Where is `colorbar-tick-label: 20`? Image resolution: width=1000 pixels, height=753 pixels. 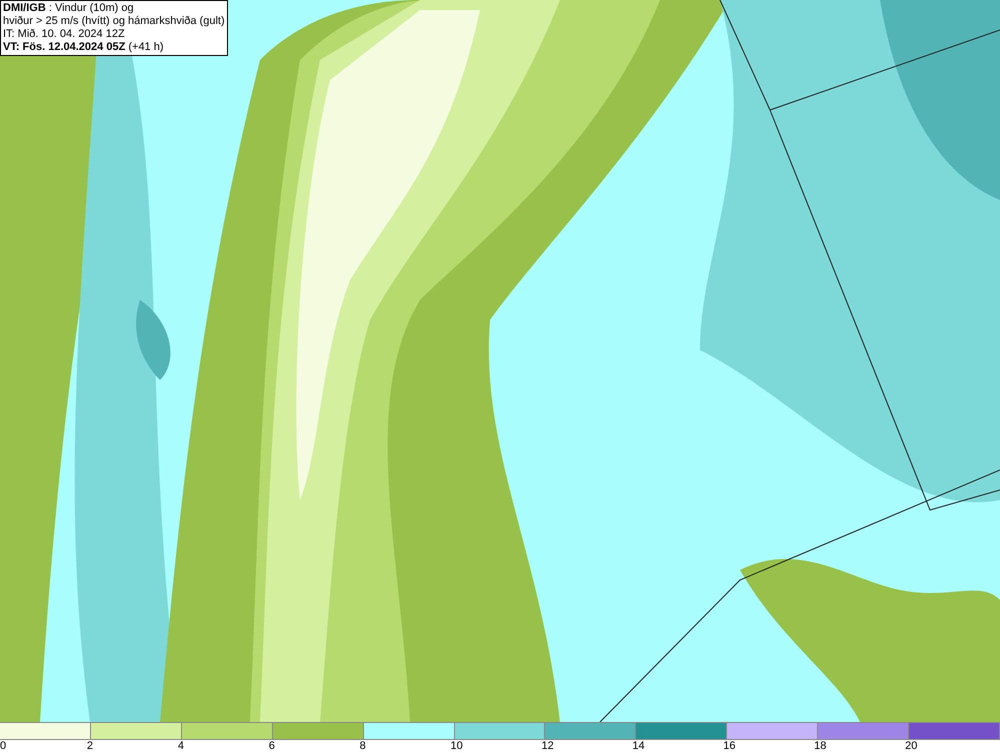
colorbar-tick-label: 20 is located at coordinates (911, 746).